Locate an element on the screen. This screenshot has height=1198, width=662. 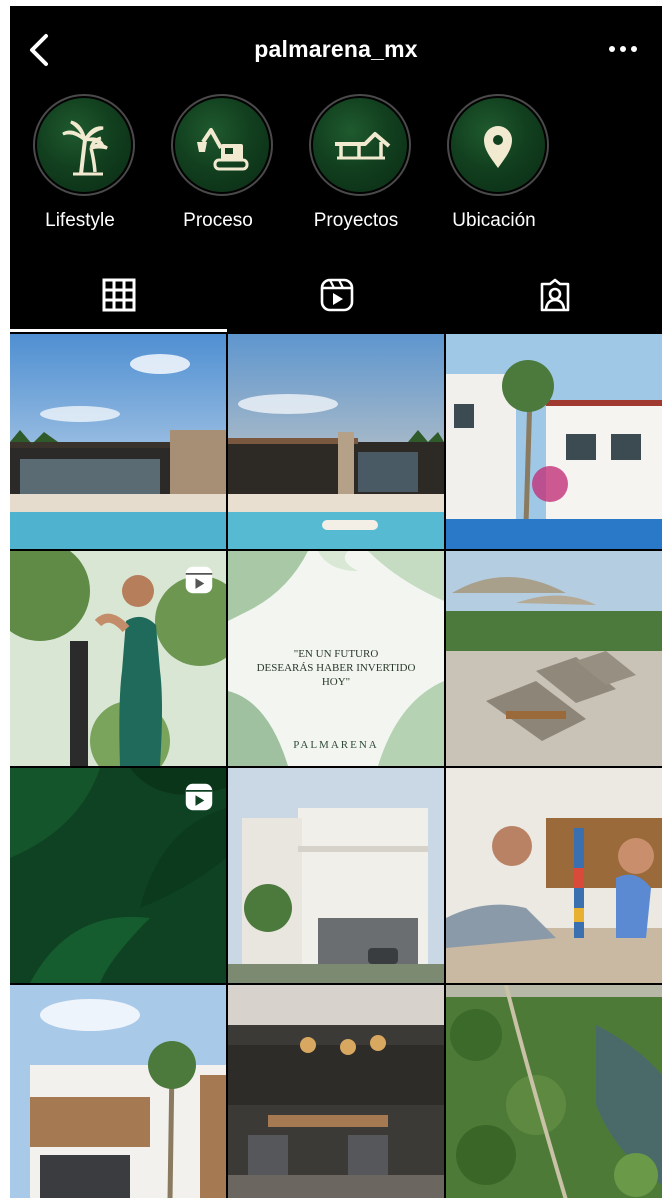
reels-icon is located at coordinates (337, 295).